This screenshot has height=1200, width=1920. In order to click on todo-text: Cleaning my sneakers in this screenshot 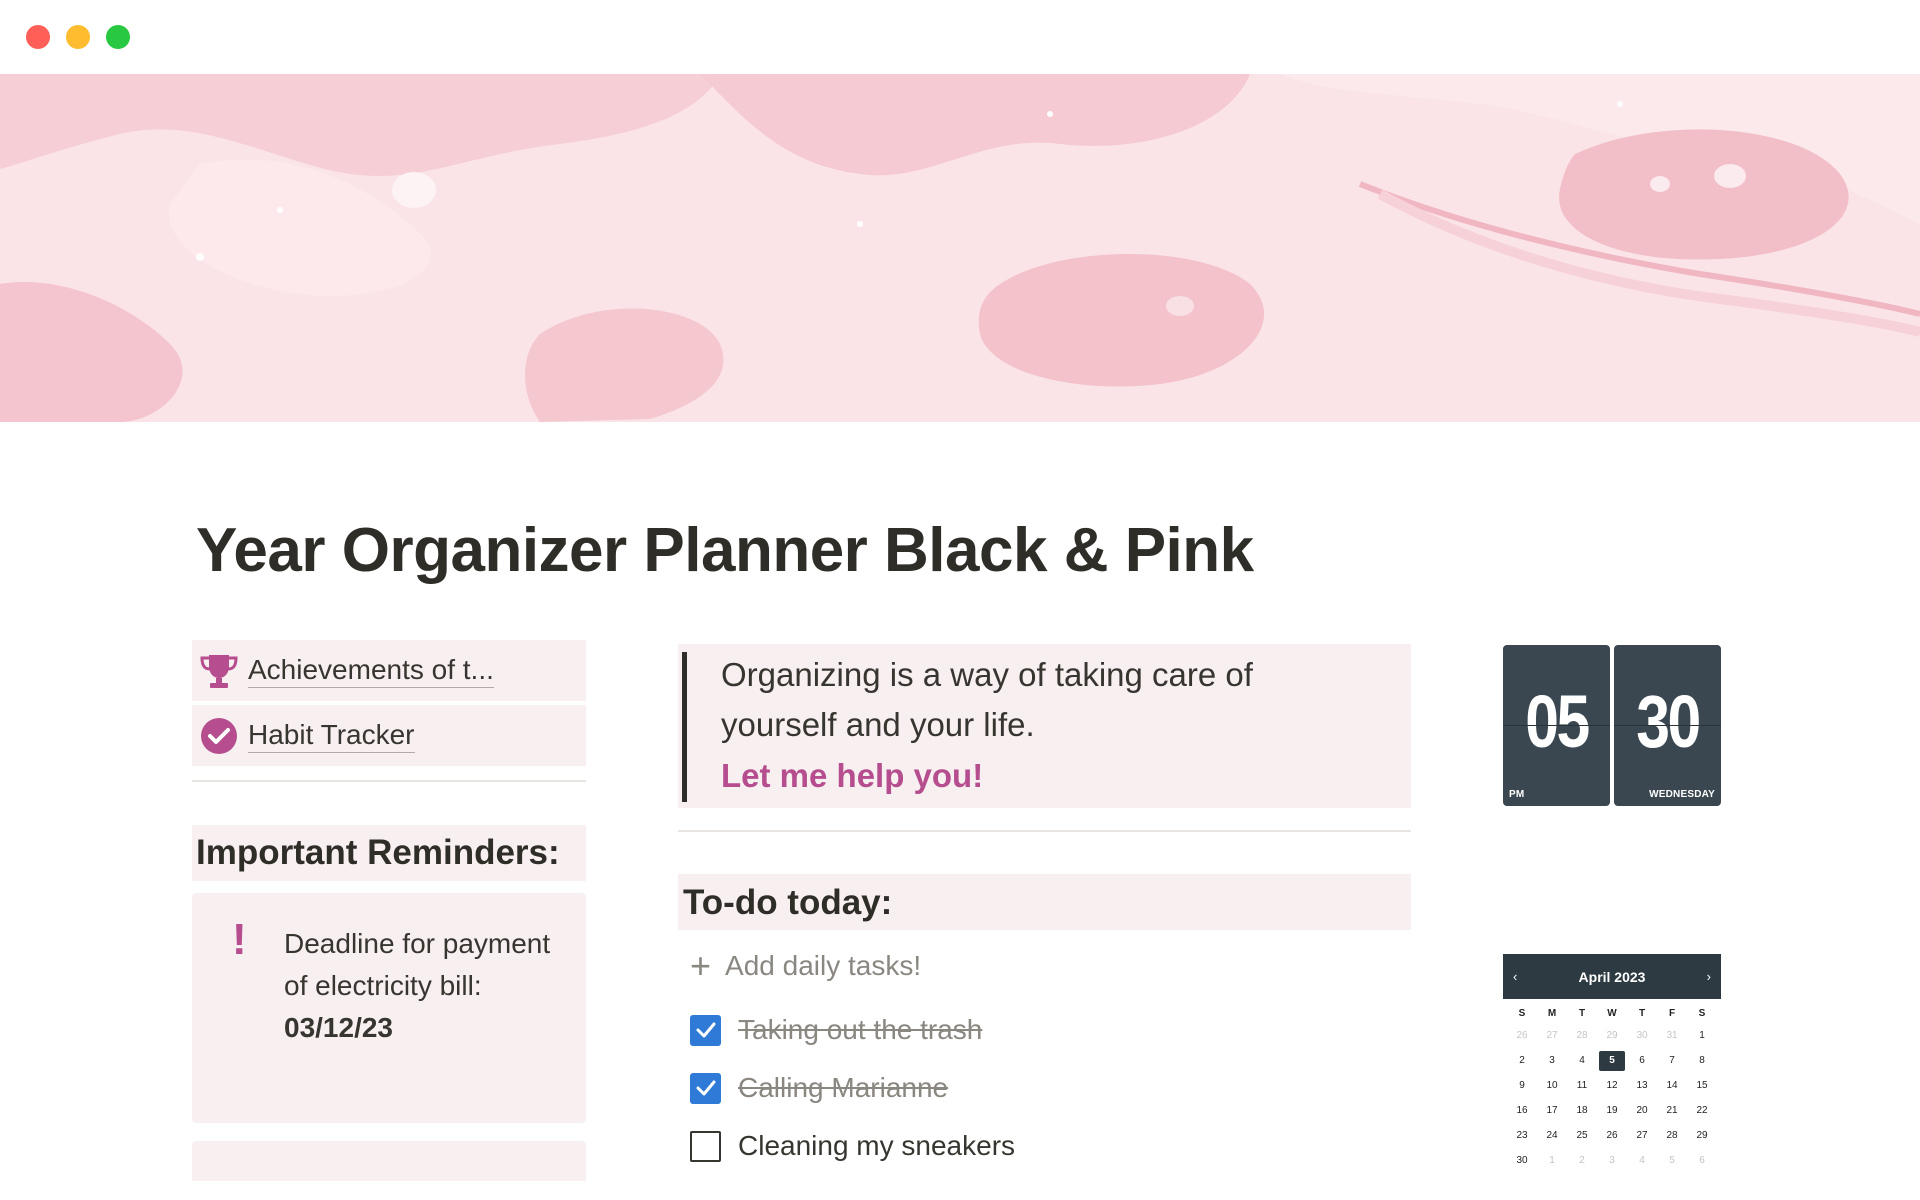, I will do `click(877, 1145)`.